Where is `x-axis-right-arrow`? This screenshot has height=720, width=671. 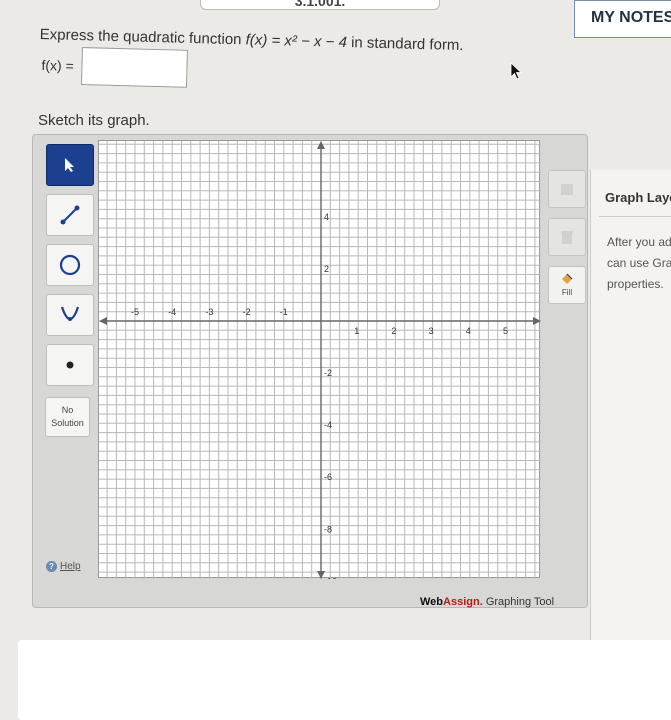 x-axis-right-arrow is located at coordinates (537, 321).